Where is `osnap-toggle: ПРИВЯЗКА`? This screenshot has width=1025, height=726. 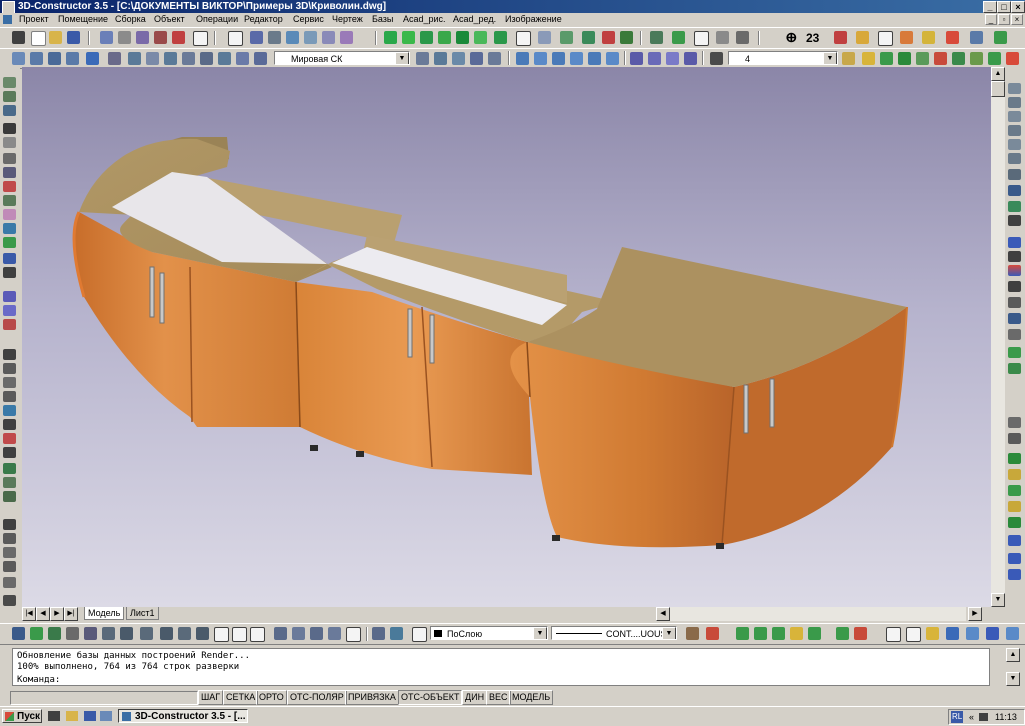
osnap-toggle: ПРИВЯЗКА is located at coordinates (372, 697).